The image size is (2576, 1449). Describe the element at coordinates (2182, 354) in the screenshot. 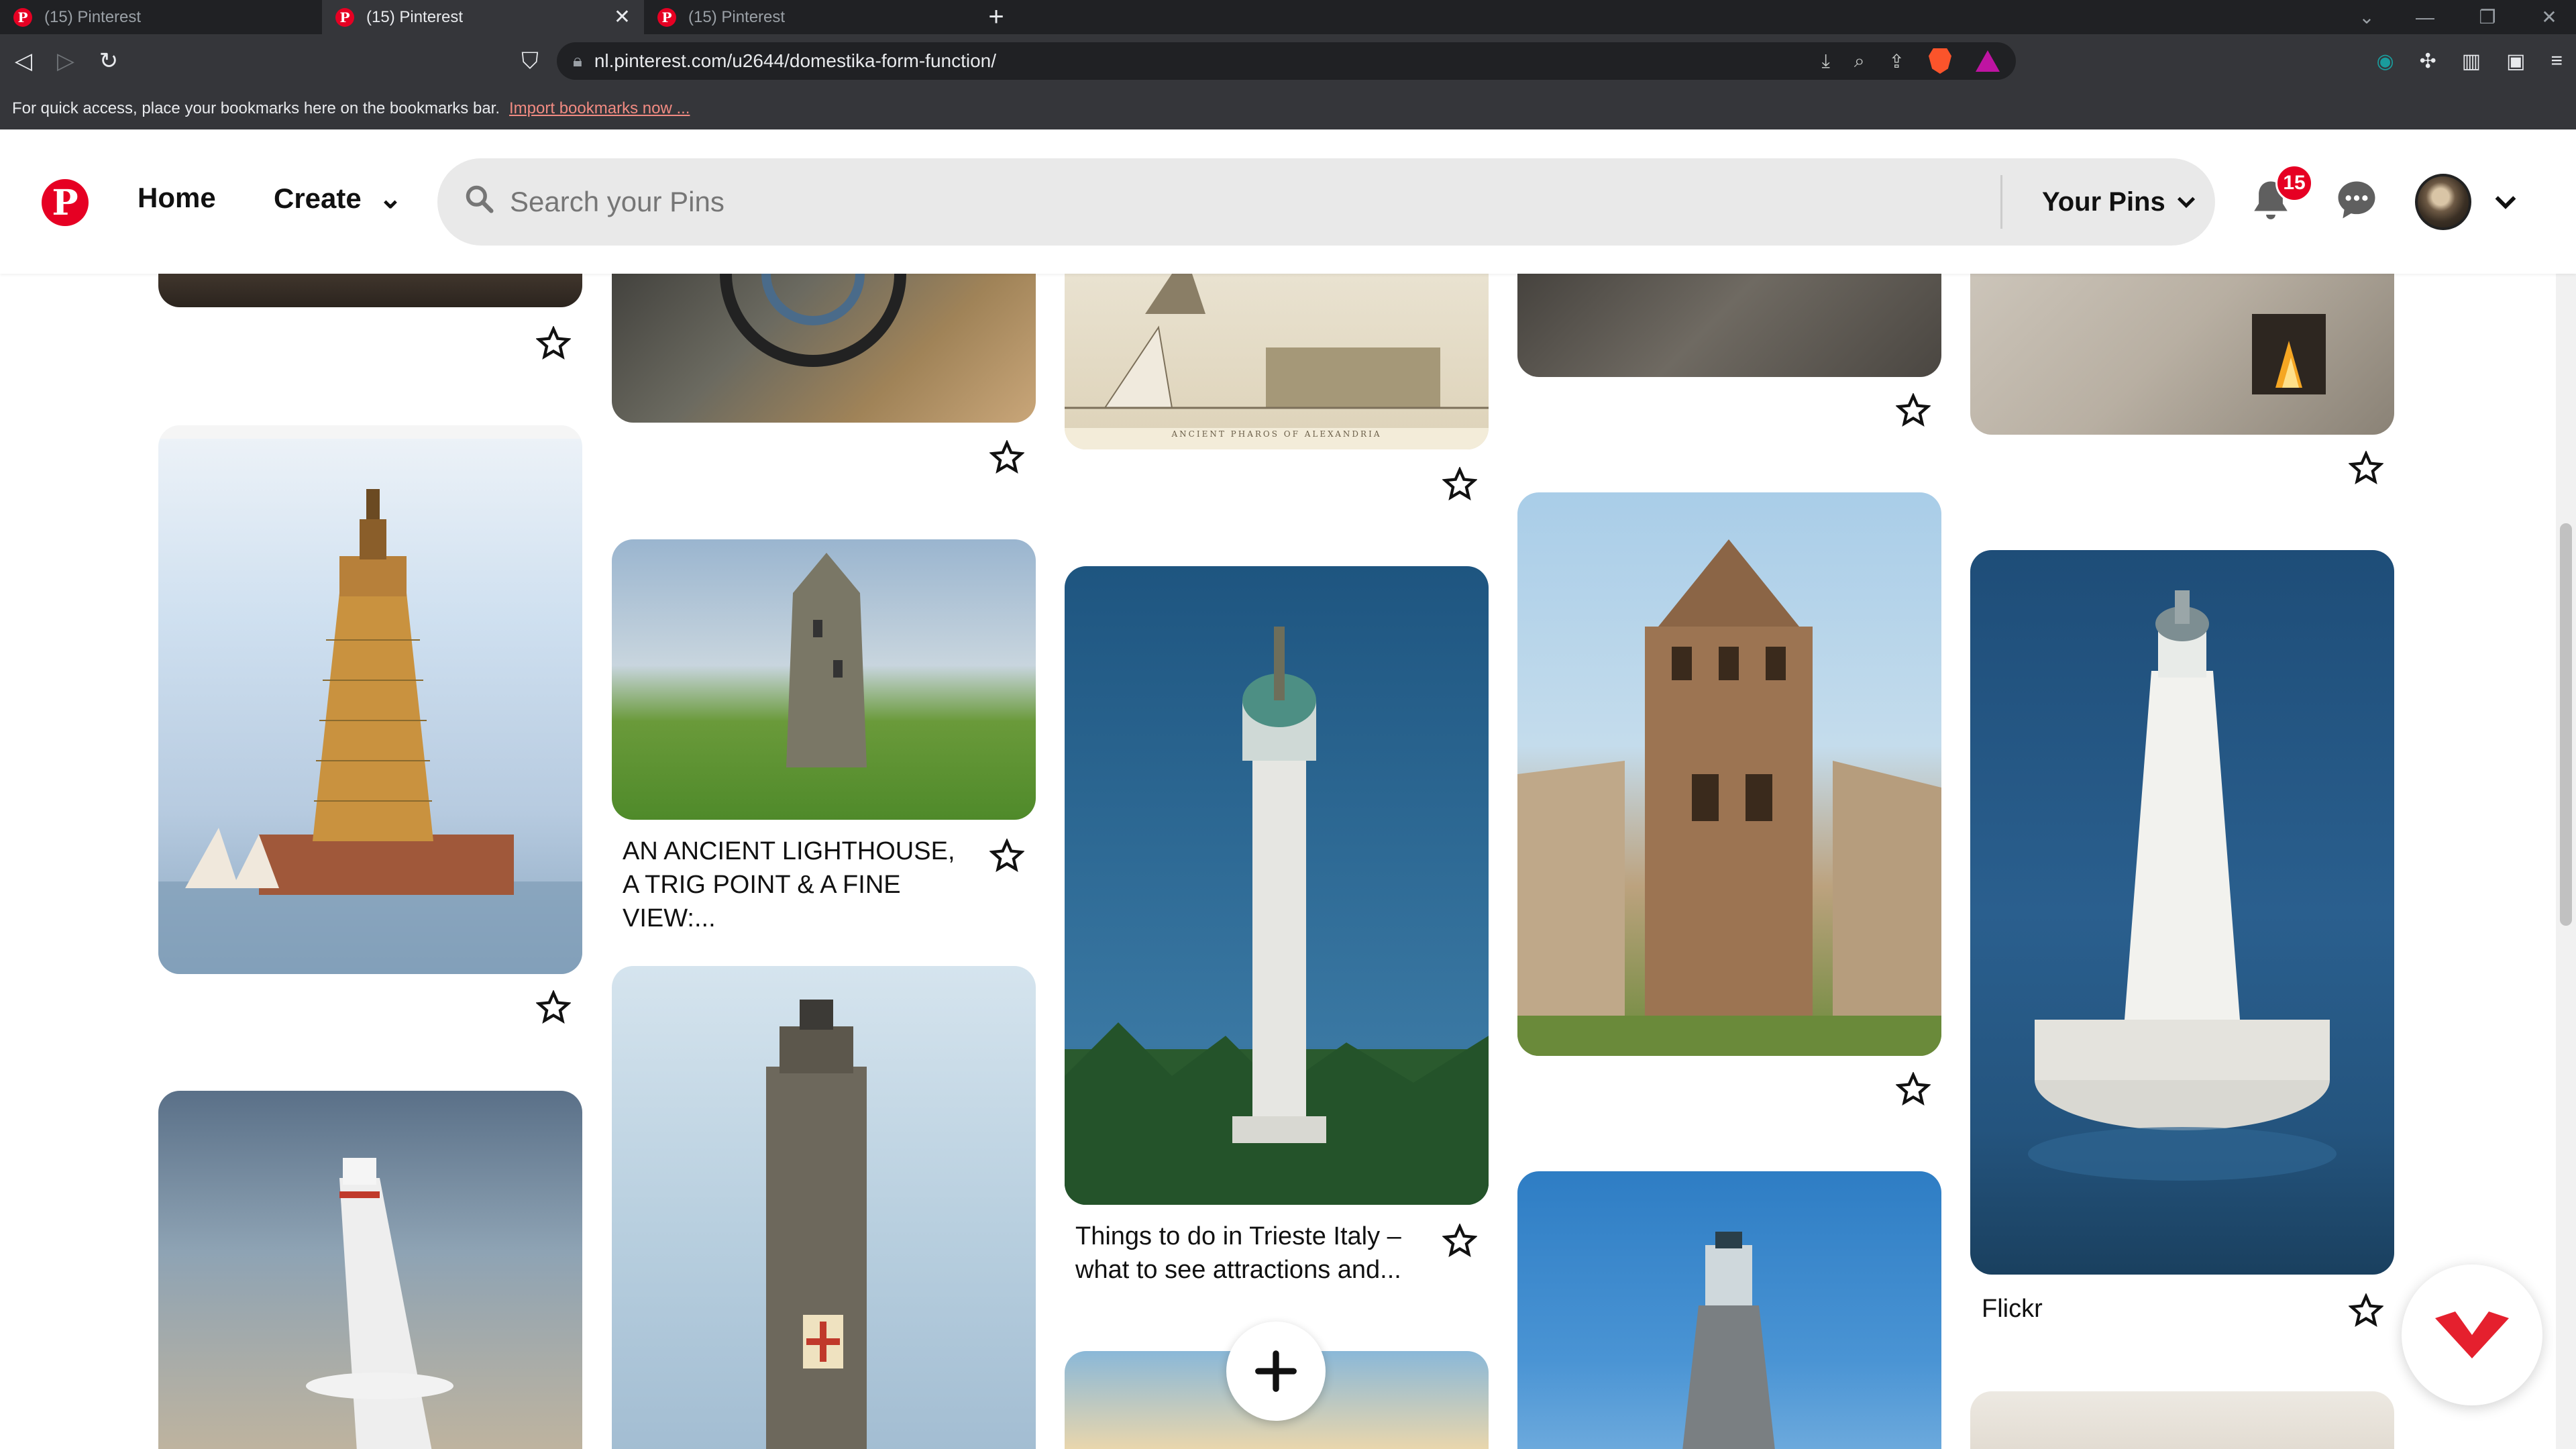

I see `stone-fireplace-pin` at that location.